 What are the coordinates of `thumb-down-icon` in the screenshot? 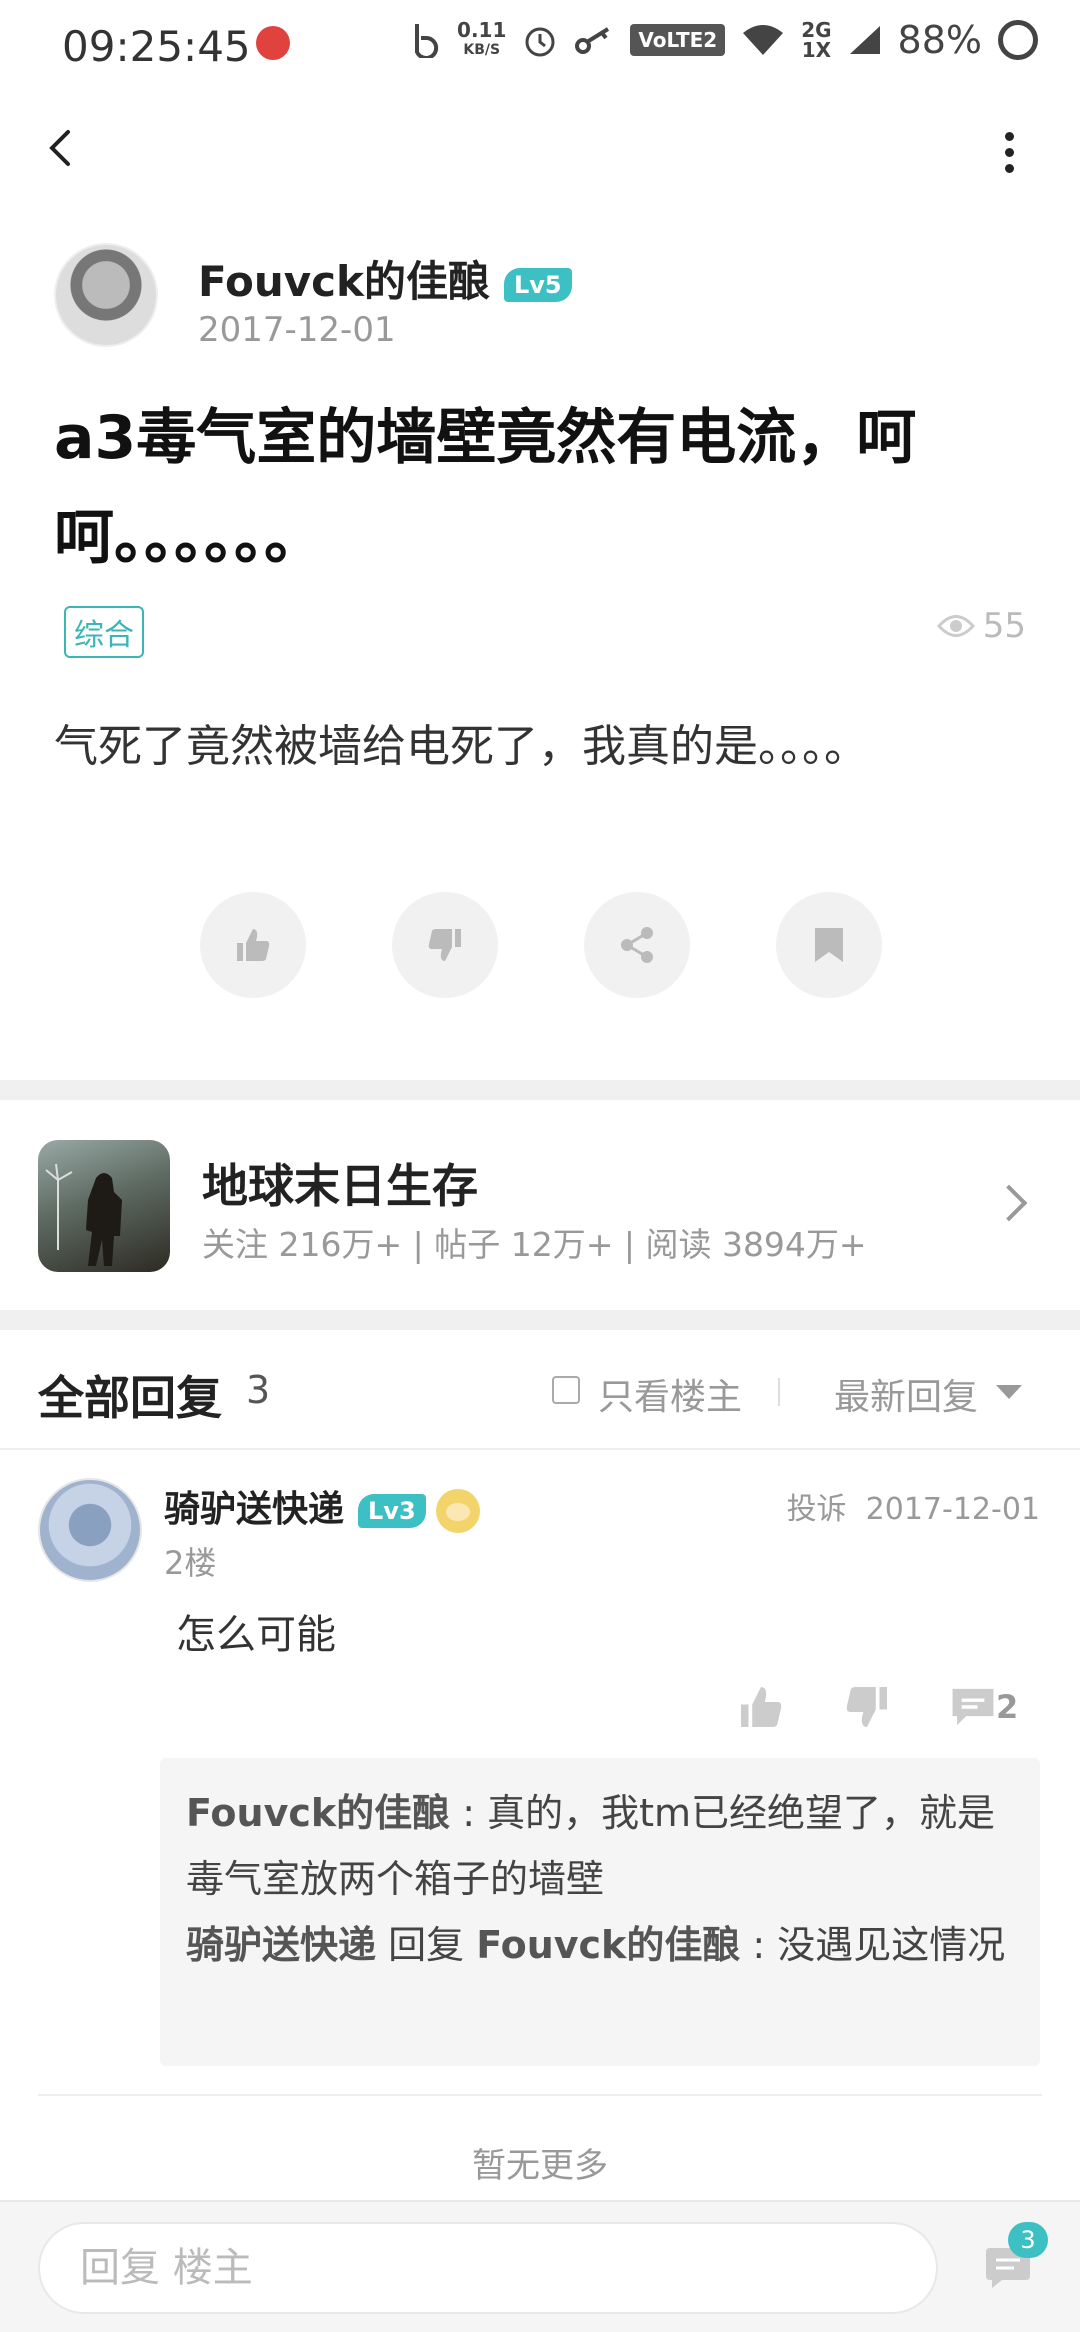 It's located at (444, 945).